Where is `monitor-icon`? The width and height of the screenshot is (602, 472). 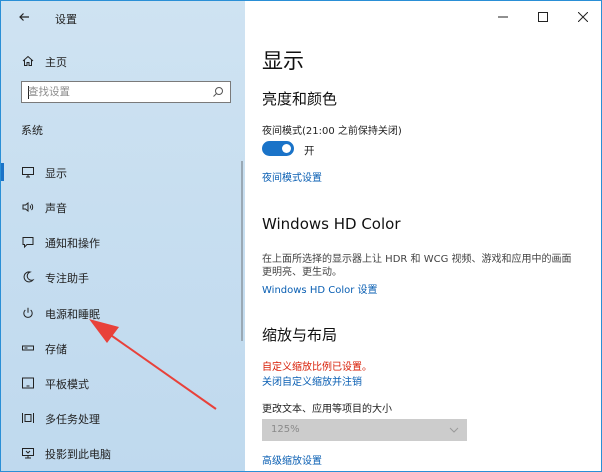
monitor-icon is located at coordinates (28, 172).